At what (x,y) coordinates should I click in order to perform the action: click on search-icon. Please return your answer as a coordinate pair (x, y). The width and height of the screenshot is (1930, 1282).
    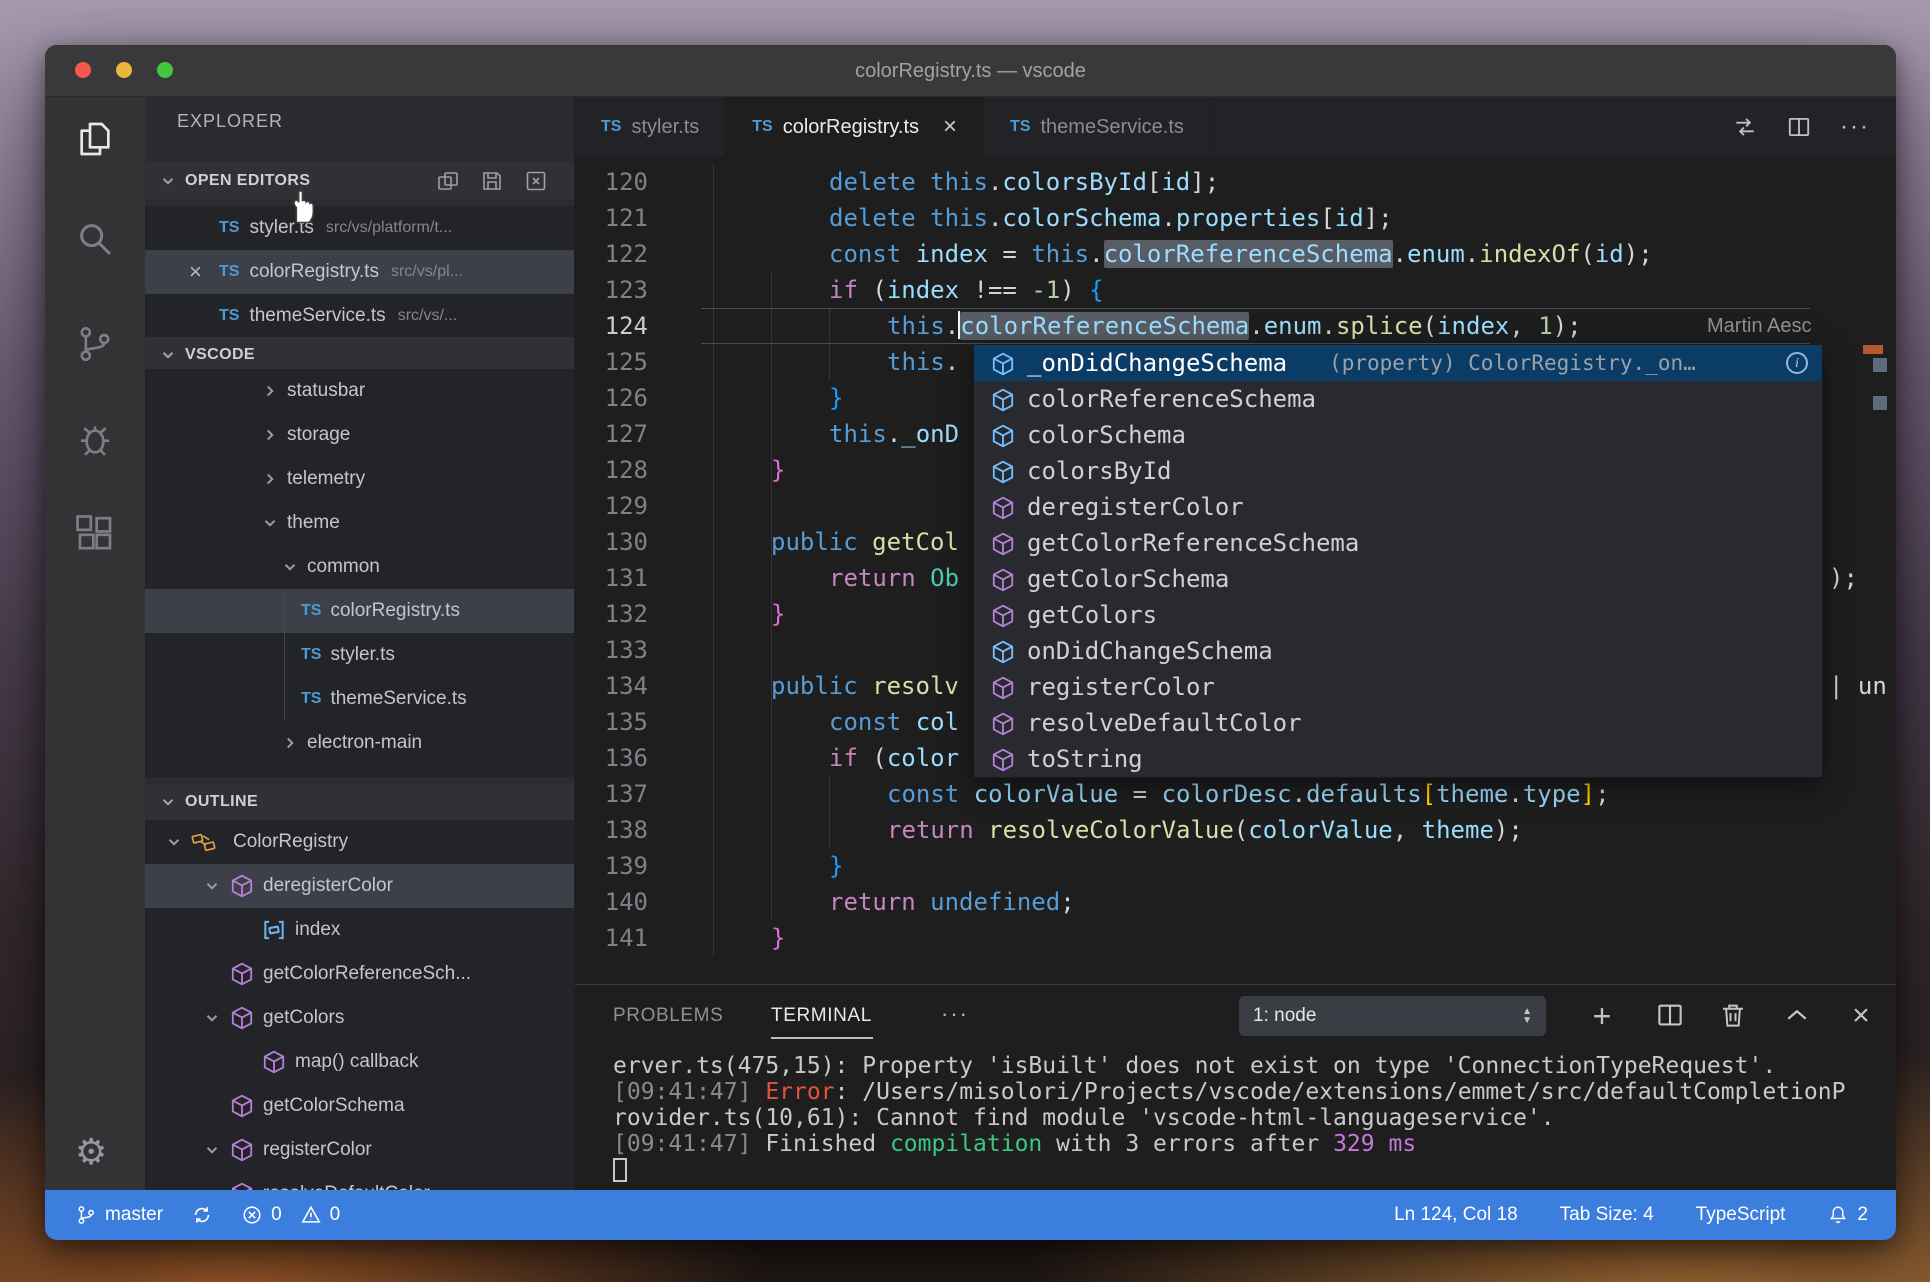
    Looking at the image, I should click on (95, 239).